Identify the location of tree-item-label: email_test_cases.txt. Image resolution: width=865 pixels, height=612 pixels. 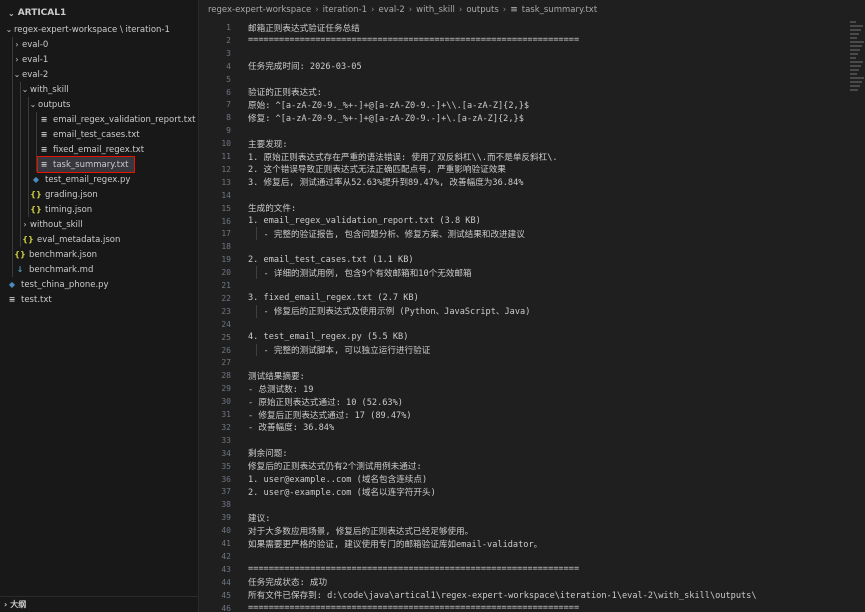
(96, 134).